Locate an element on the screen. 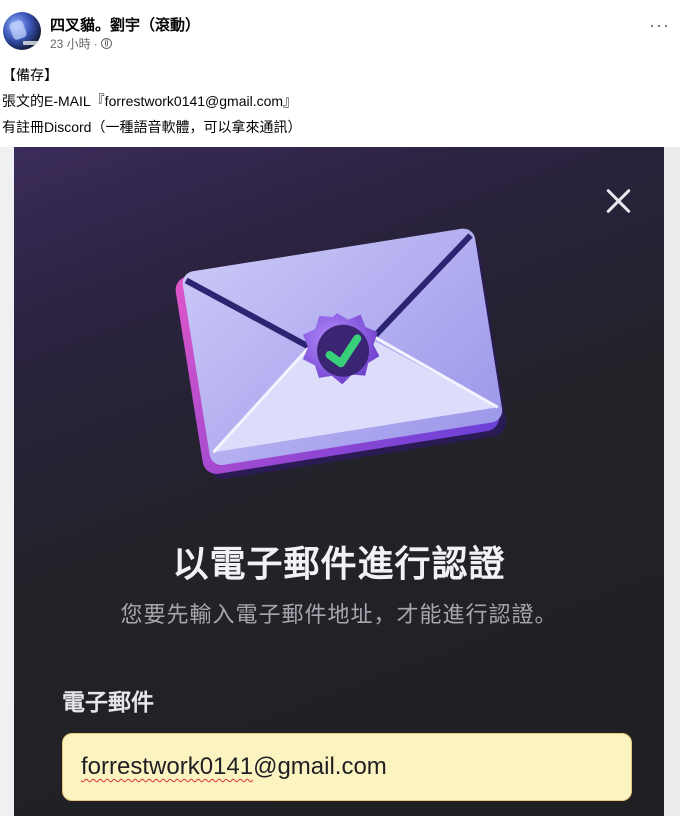 This screenshot has height=816, width=680. email-value-user: forrestwork0141 is located at coordinates (167, 766).